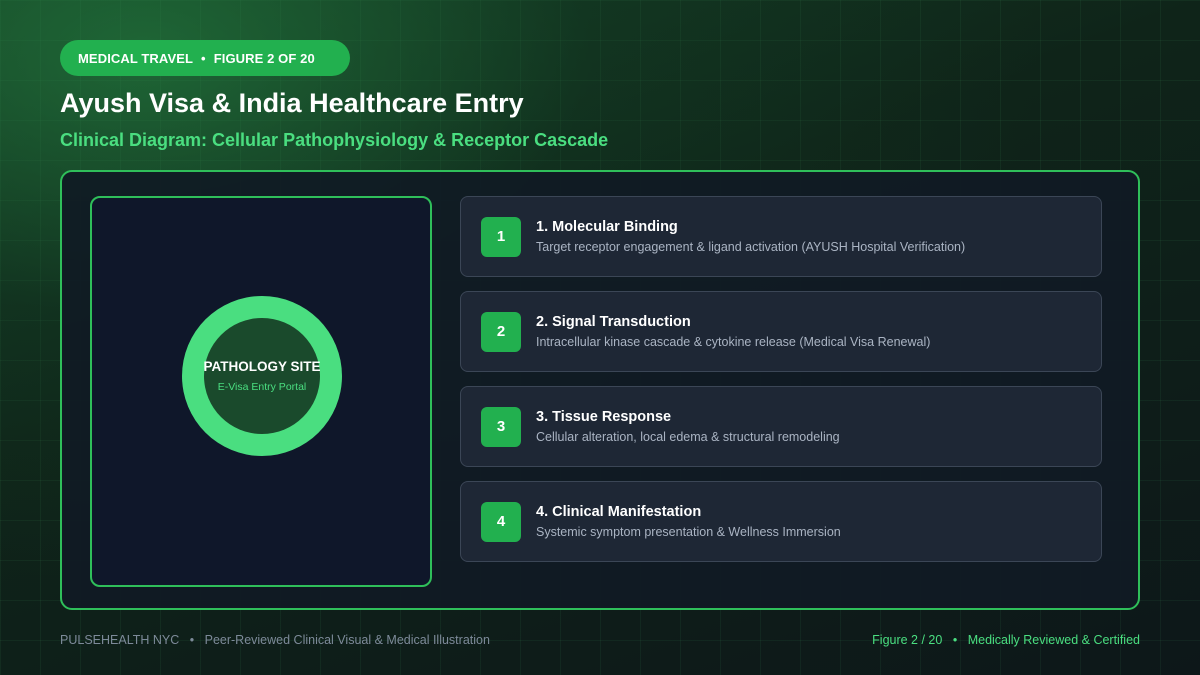  What do you see at coordinates (501, 331) in the screenshot?
I see `step-number-badge: 2` at bounding box center [501, 331].